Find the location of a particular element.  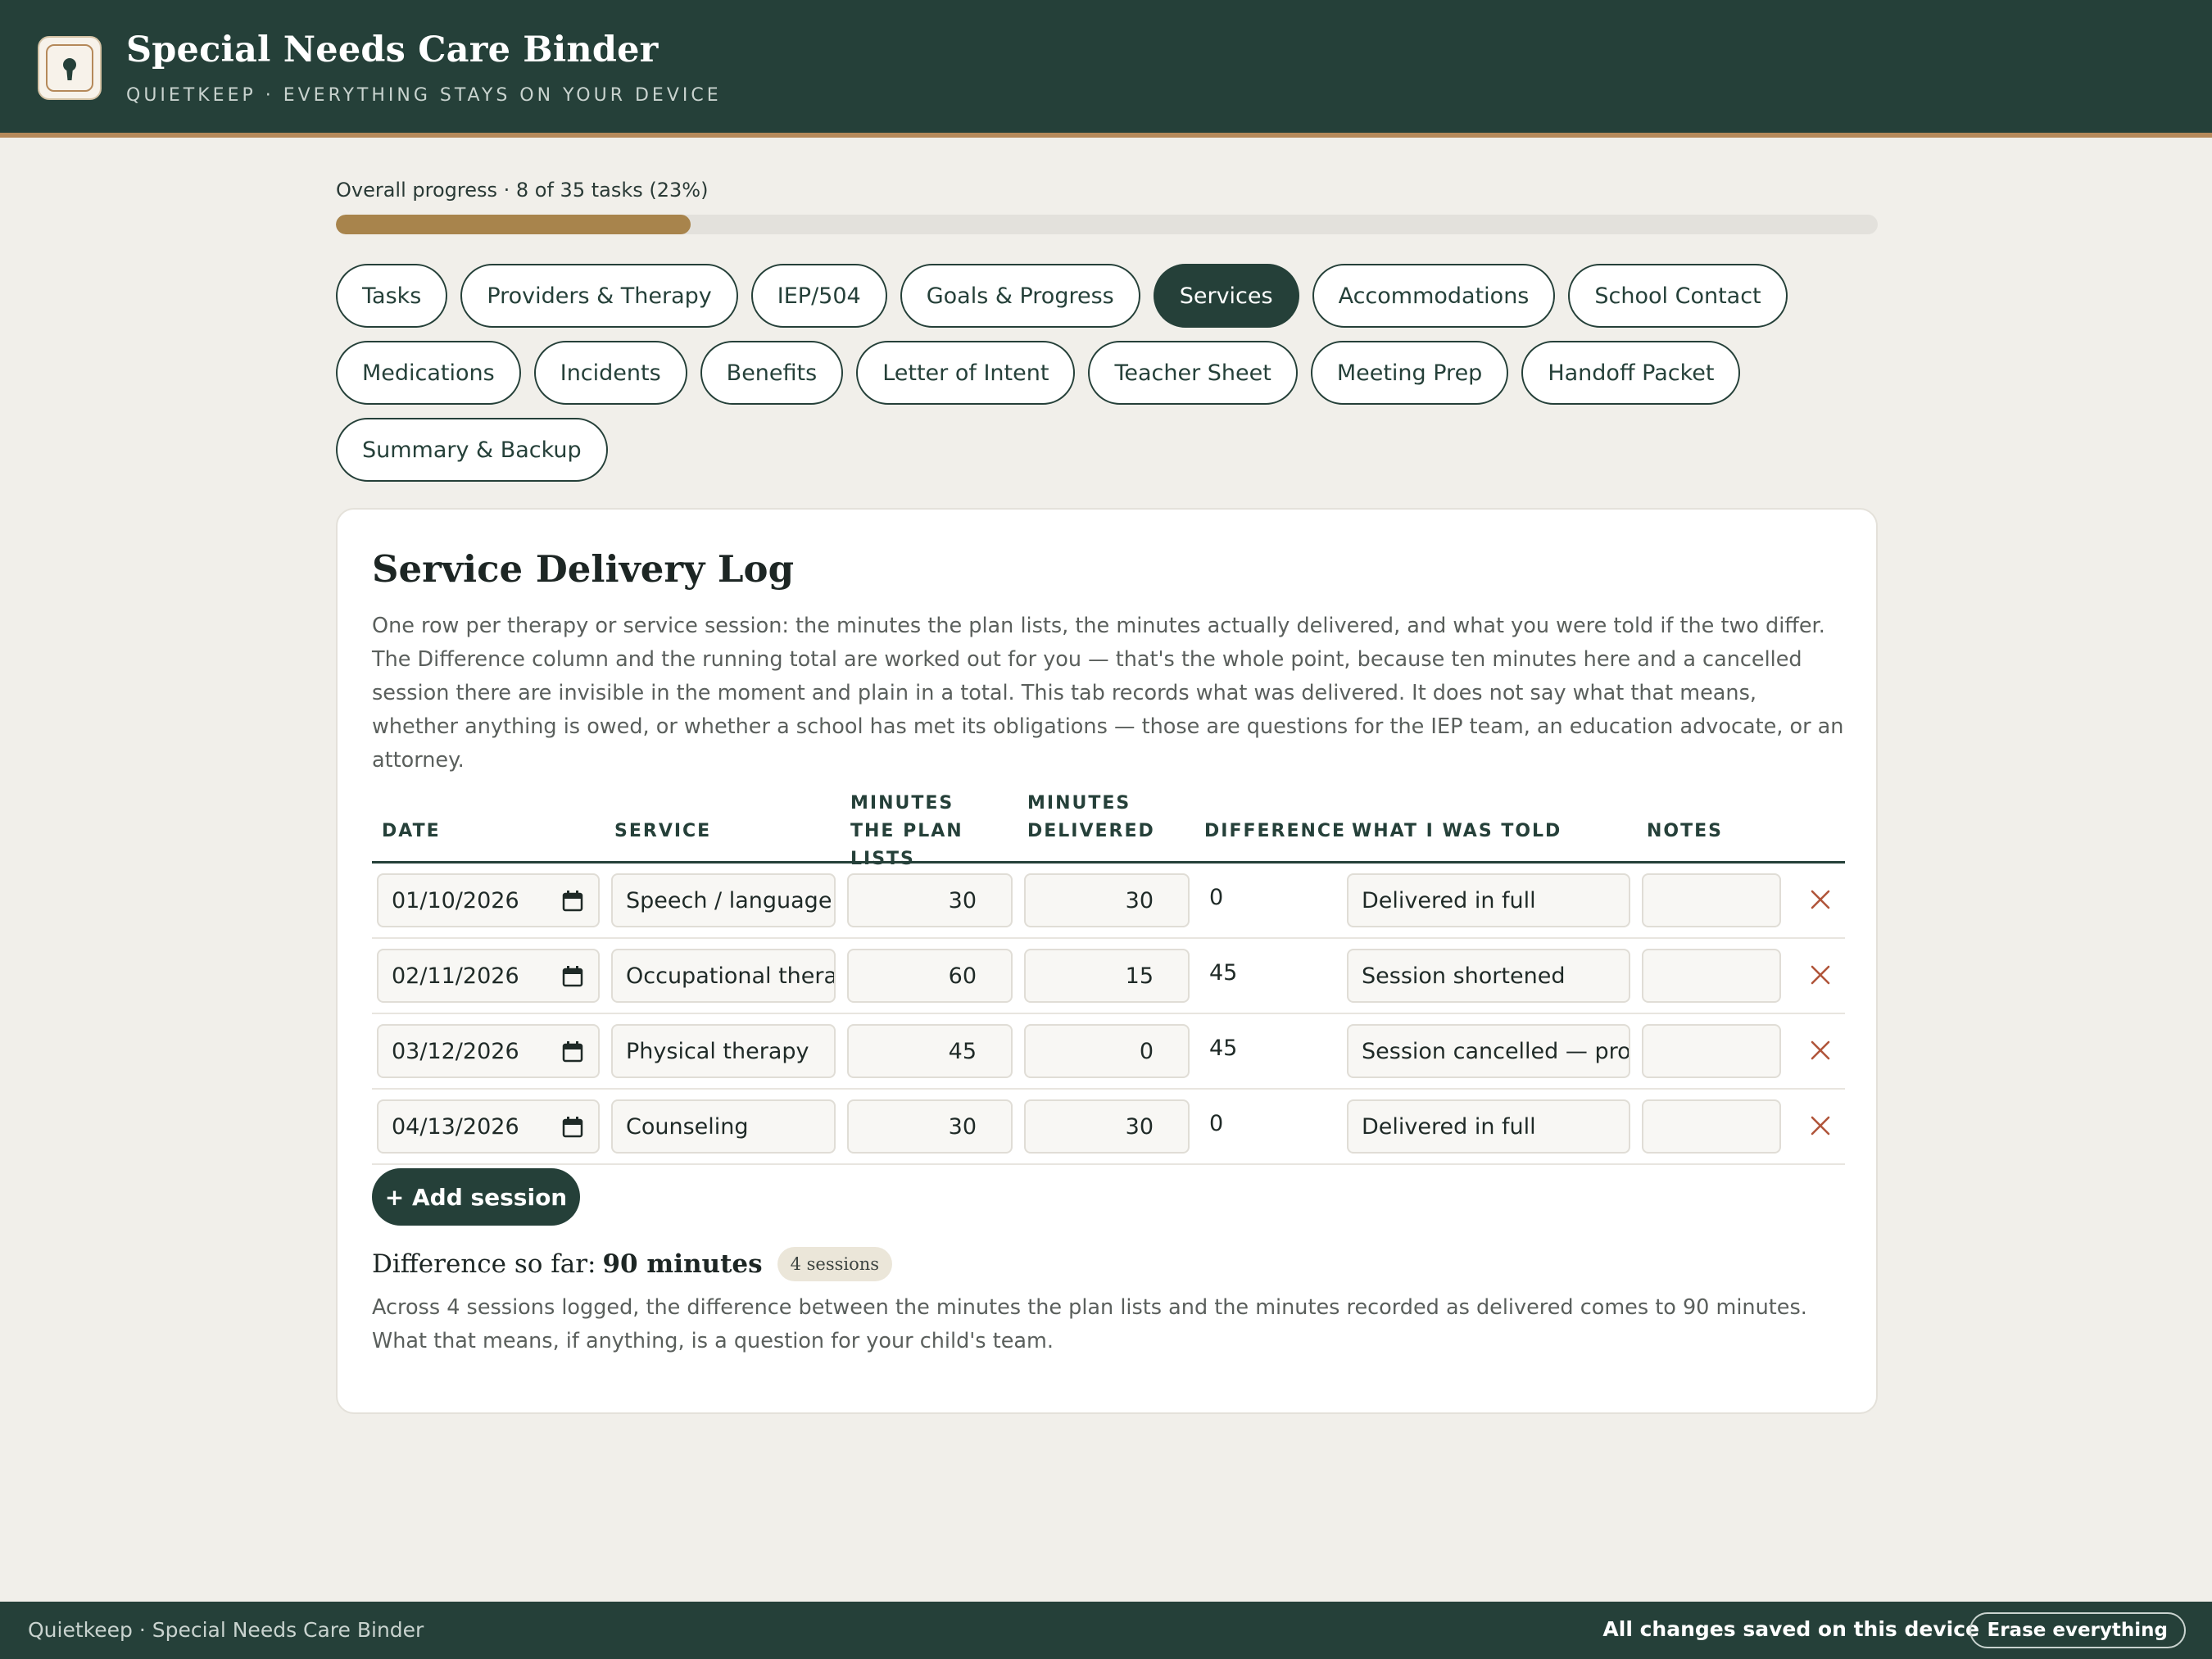

date-input: 03/12/2026 is located at coordinates (488, 1051).